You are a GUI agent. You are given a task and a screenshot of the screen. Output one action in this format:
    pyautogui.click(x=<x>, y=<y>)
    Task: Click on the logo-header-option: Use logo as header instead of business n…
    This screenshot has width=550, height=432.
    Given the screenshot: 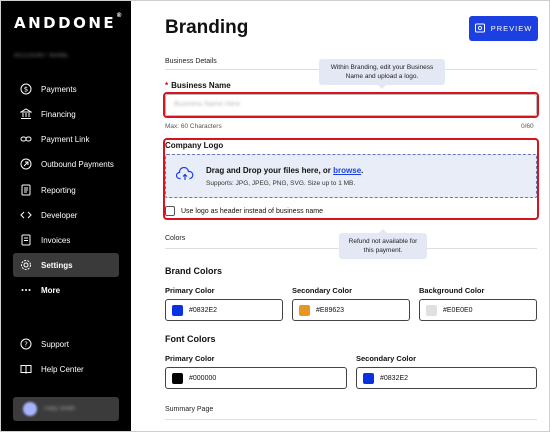 What is the action you would take?
    pyautogui.click(x=244, y=211)
    